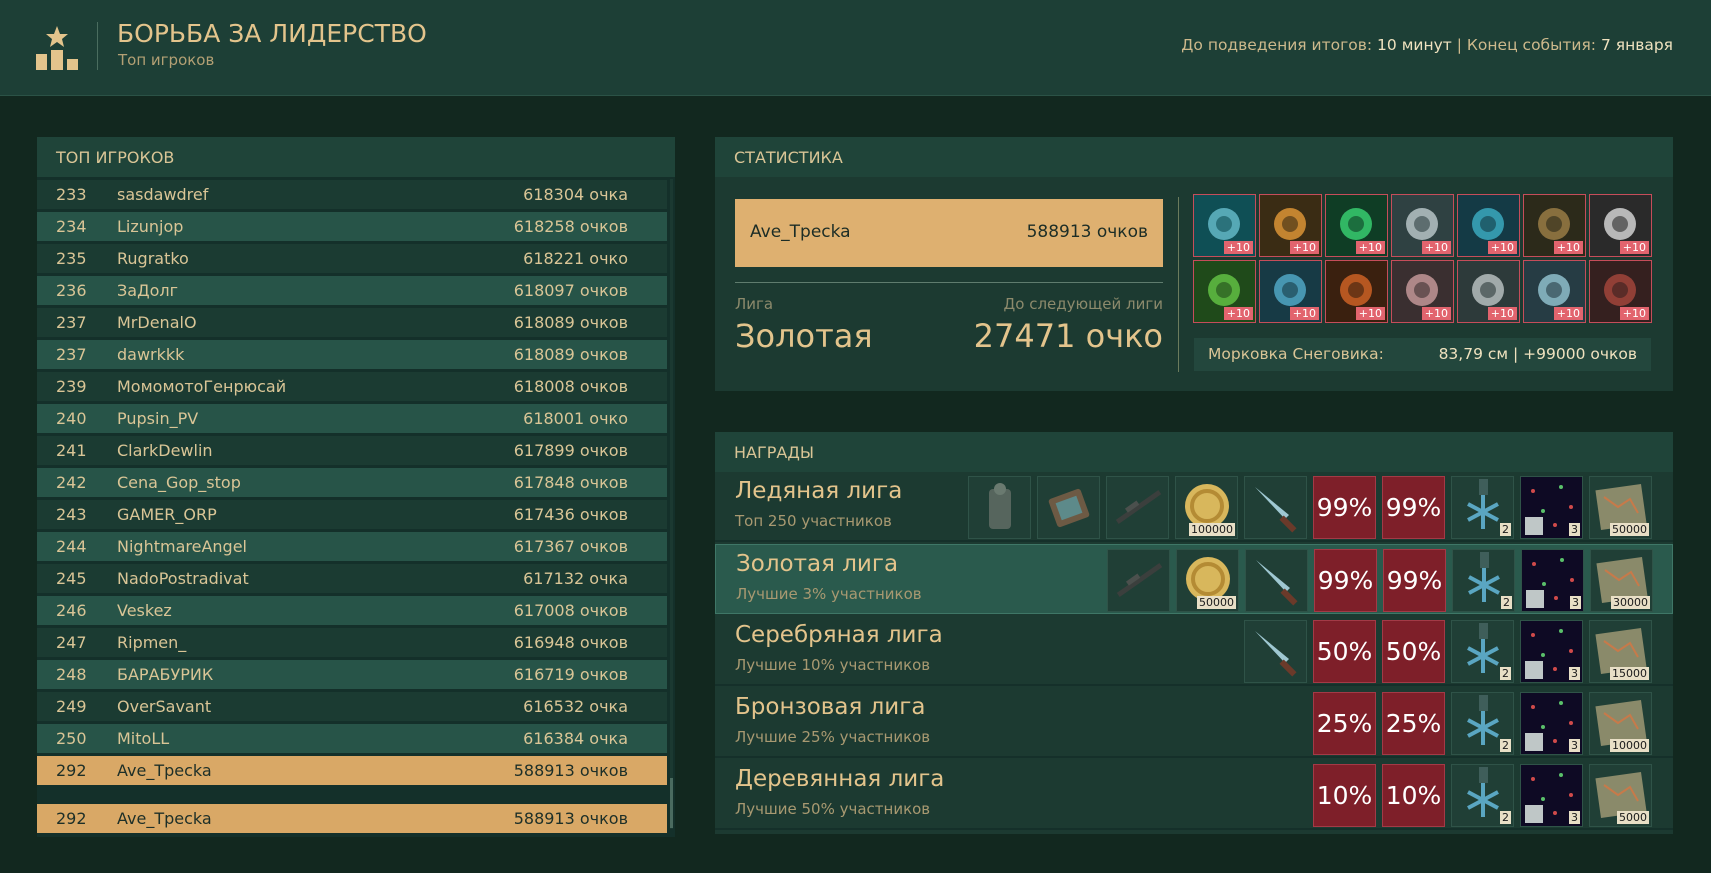 The height and width of the screenshot is (873, 1711). I want to click on league-desc: Лучшие 50% участников, so click(833, 809).